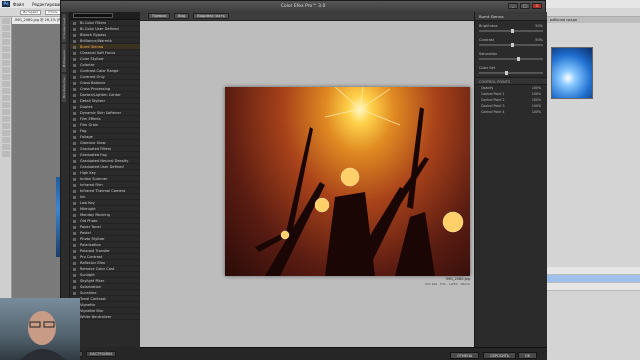 This screenshot has width=640, height=360. I want to click on preview-toolbar: Превью Вид Видимая часть, so click(307, 16).